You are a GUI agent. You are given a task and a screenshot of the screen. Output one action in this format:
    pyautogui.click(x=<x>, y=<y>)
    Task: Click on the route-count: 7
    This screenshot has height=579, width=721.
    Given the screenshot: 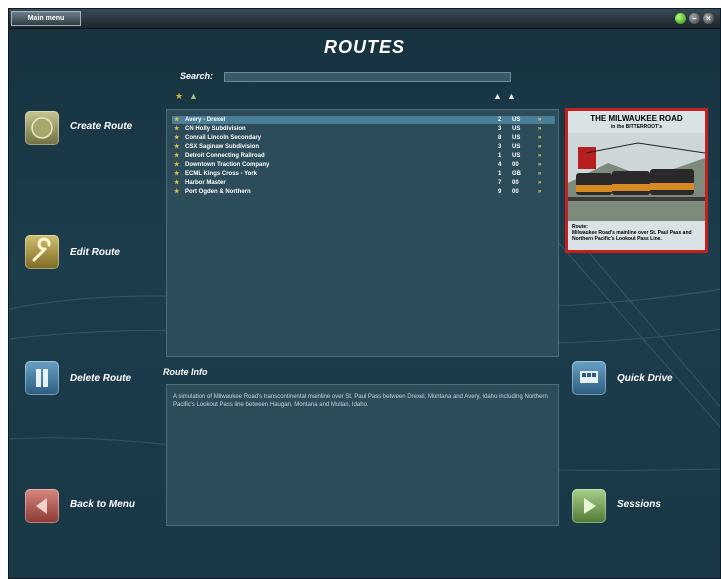 What is the action you would take?
    pyautogui.click(x=500, y=183)
    